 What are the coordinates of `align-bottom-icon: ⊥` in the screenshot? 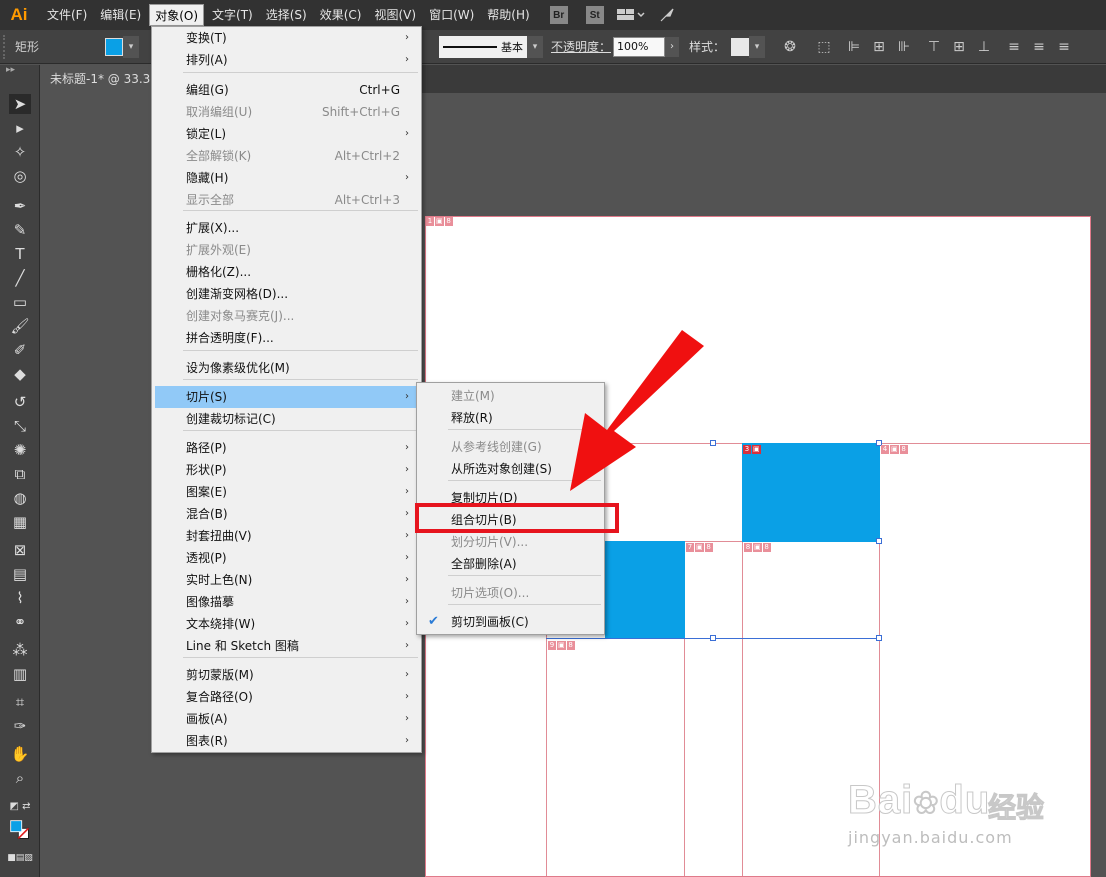 It's located at (984, 47).